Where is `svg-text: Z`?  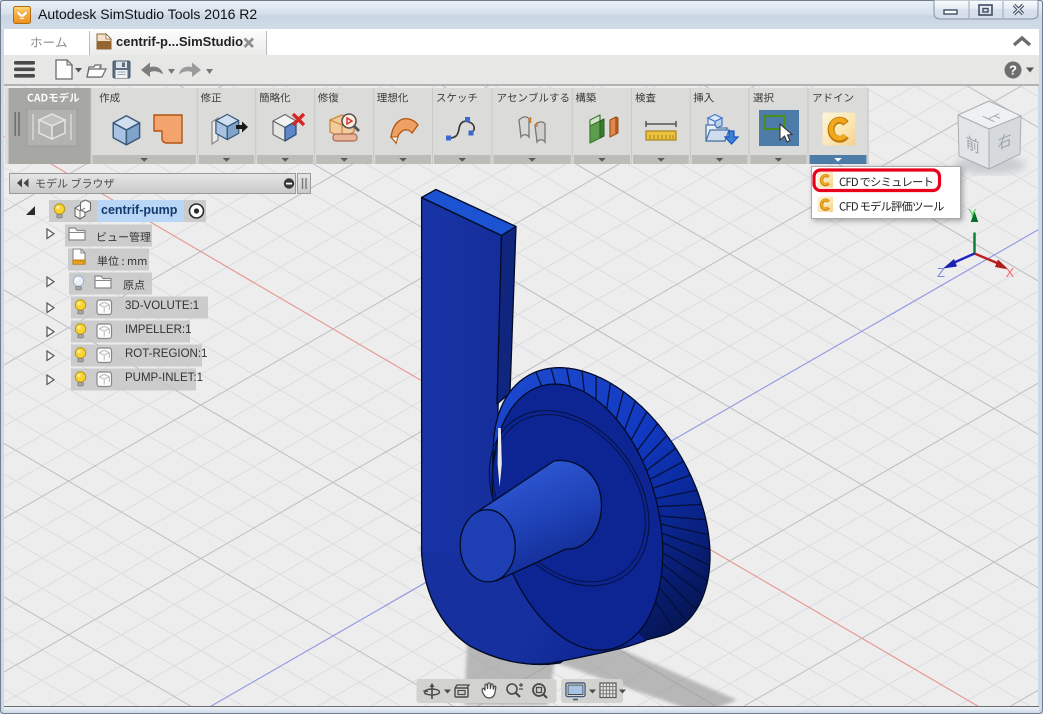 svg-text: Z is located at coordinates (941, 272).